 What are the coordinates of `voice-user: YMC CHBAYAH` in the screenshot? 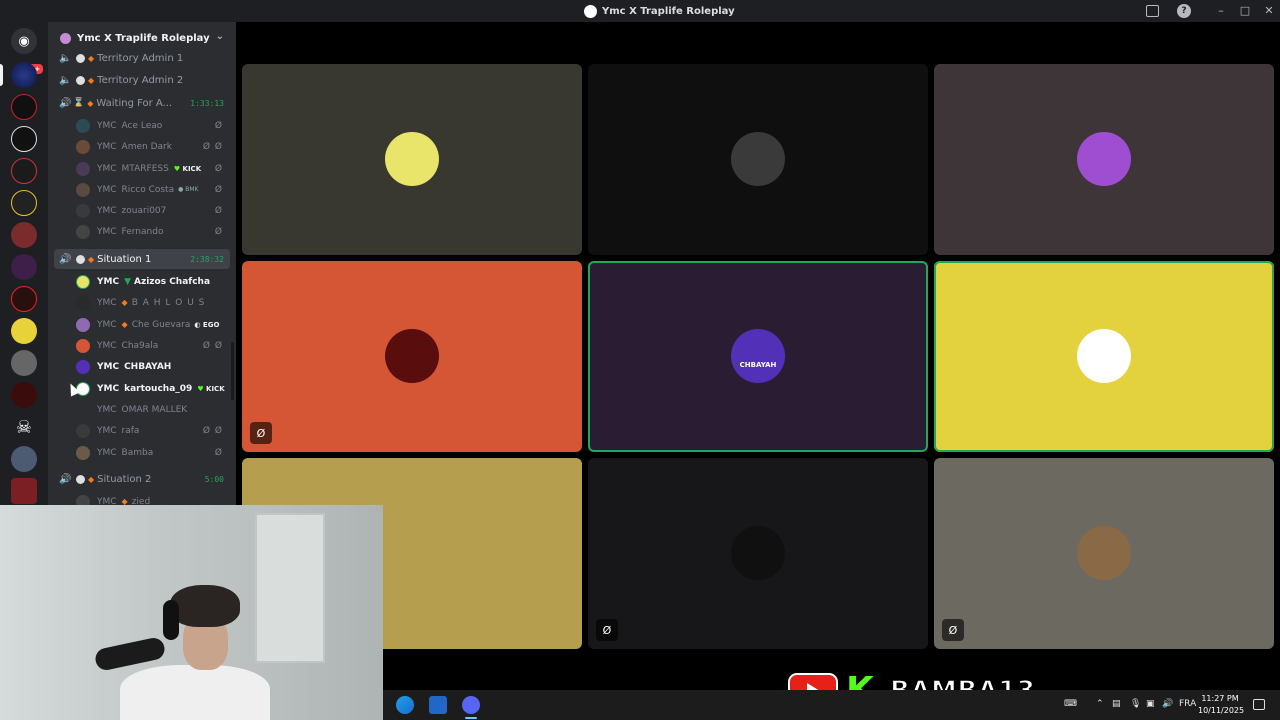 It's located at (154, 366).